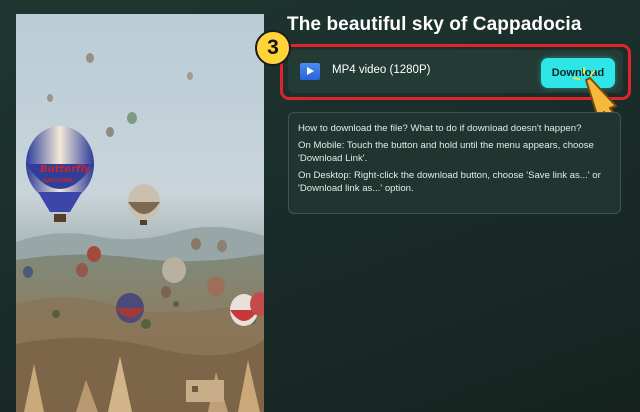 This screenshot has width=640, height=412. Describe the element at coordinates (58, 181) in the screenshot. I see `balloon-text-balloons: BALLOONS` at that location.